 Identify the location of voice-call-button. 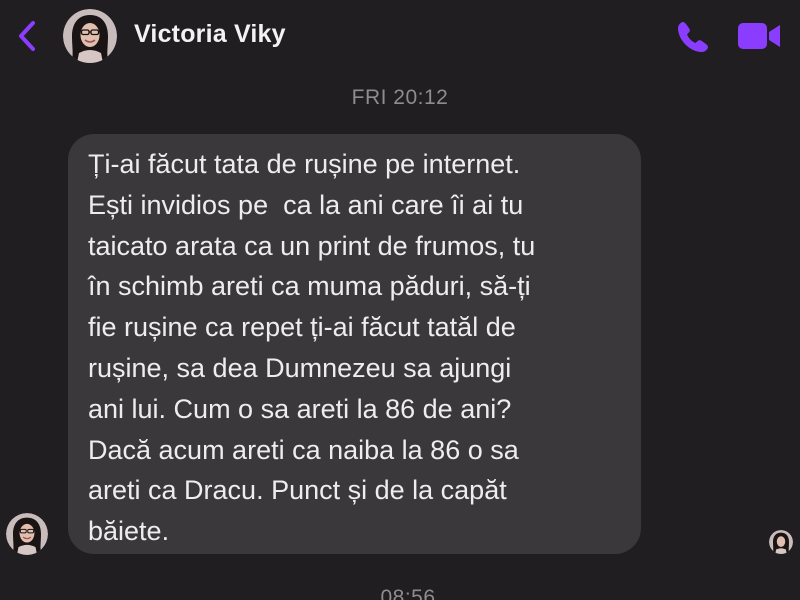
(693, 37).